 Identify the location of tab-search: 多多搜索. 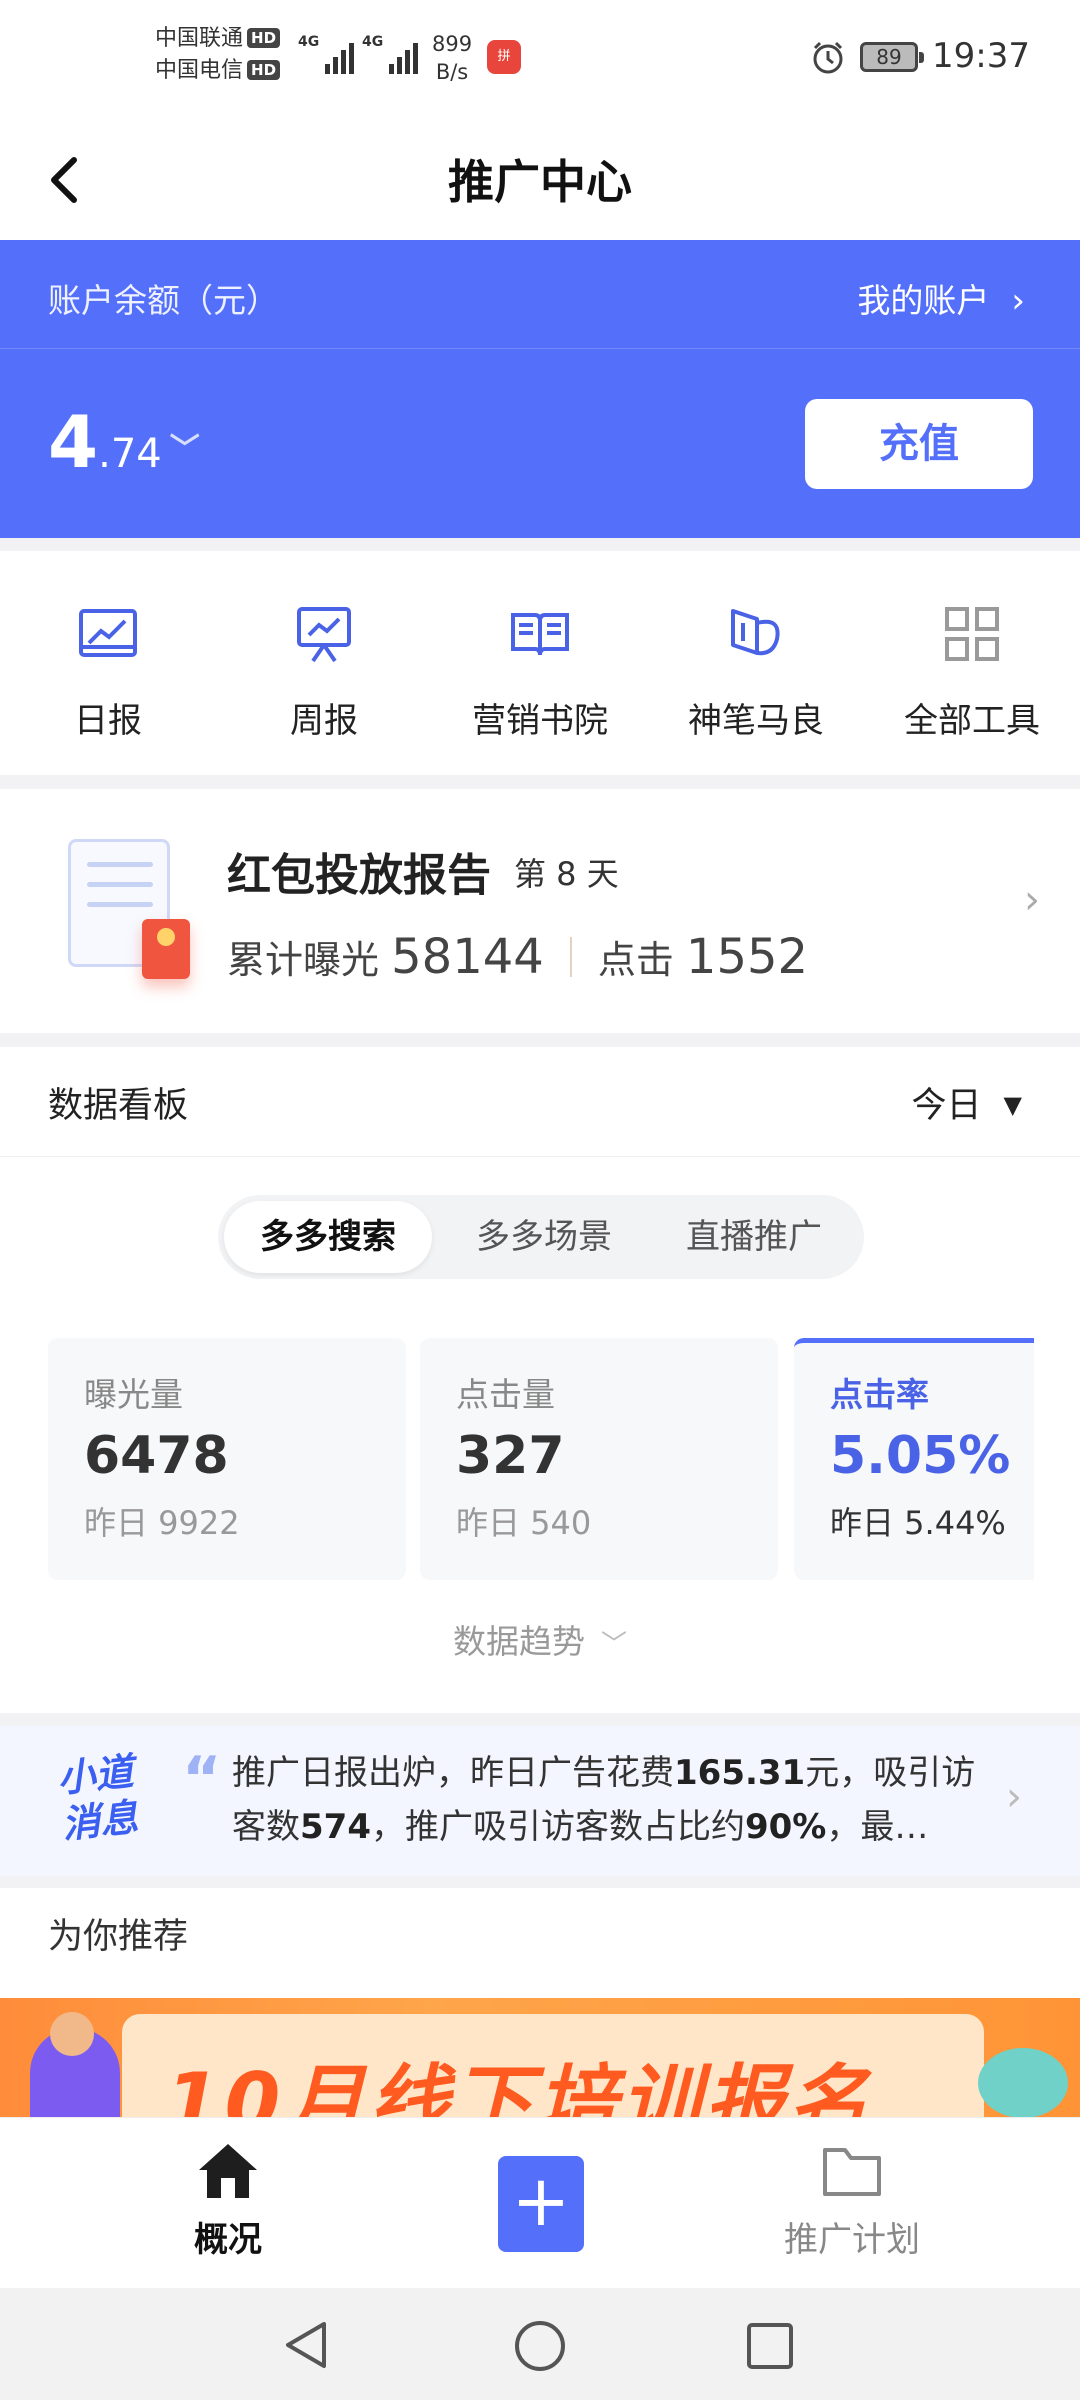
(328, 1237).